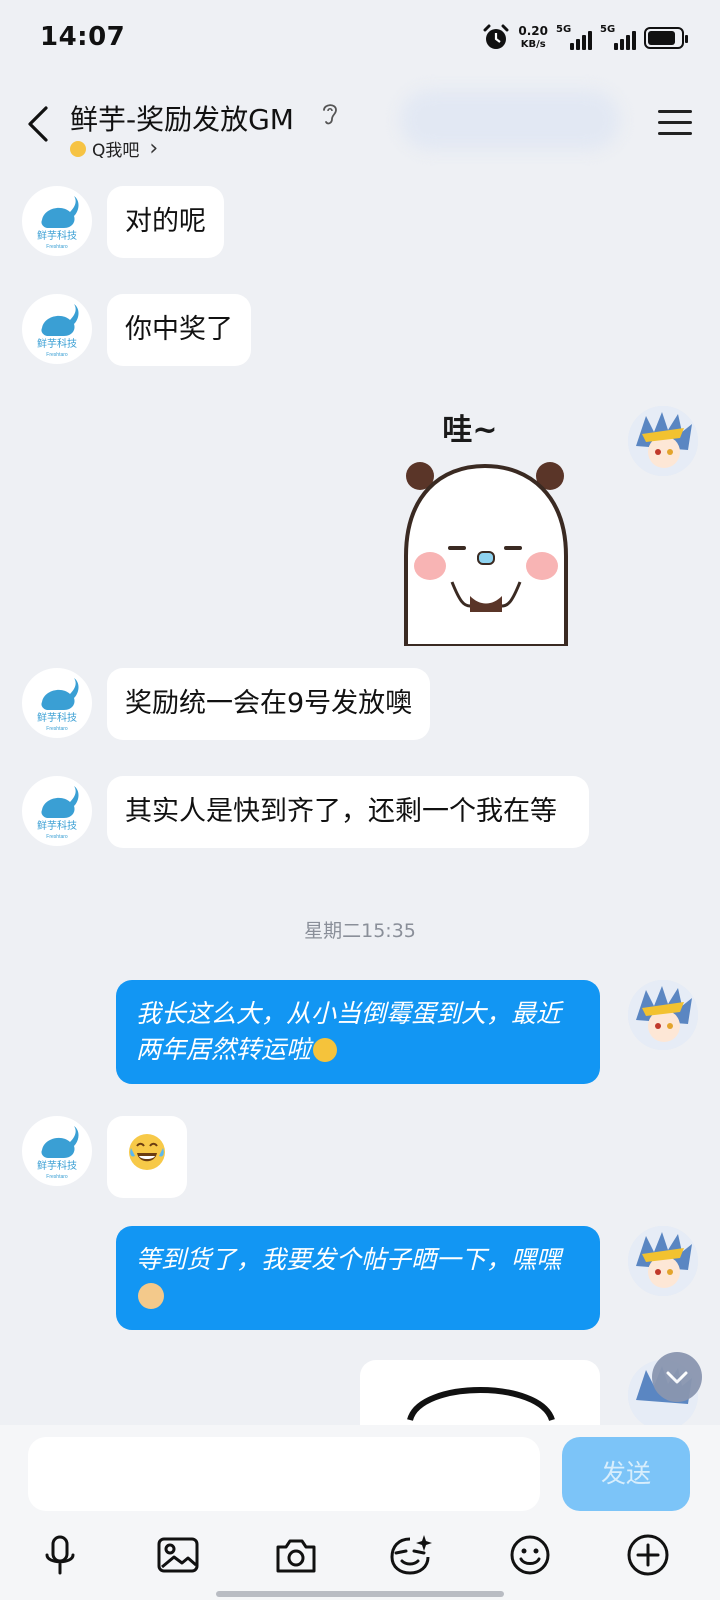 Image resolution: width=720 pixels, height=1600 pixels. Describe the element at coordinates (269, 704) in the screenshot. I see `message-bubble: 奖励统一会在9号发放噢` at that location.